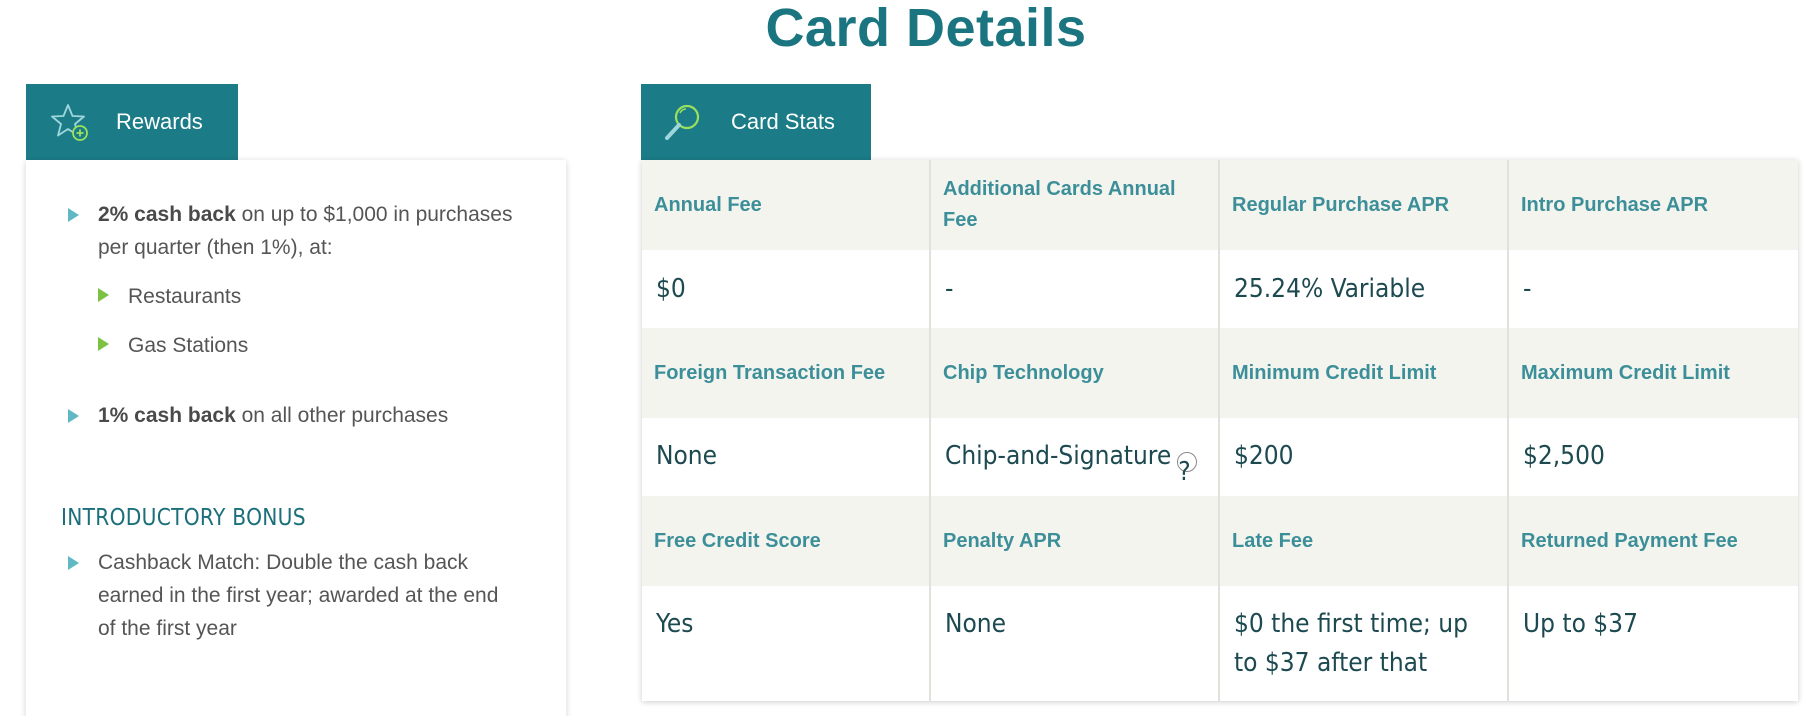 The image size is (1819, 716). Describe the element at coordinates (1334, 372) in the screenshot. I see `stat-label: Minimum Credit Limit` at that location.